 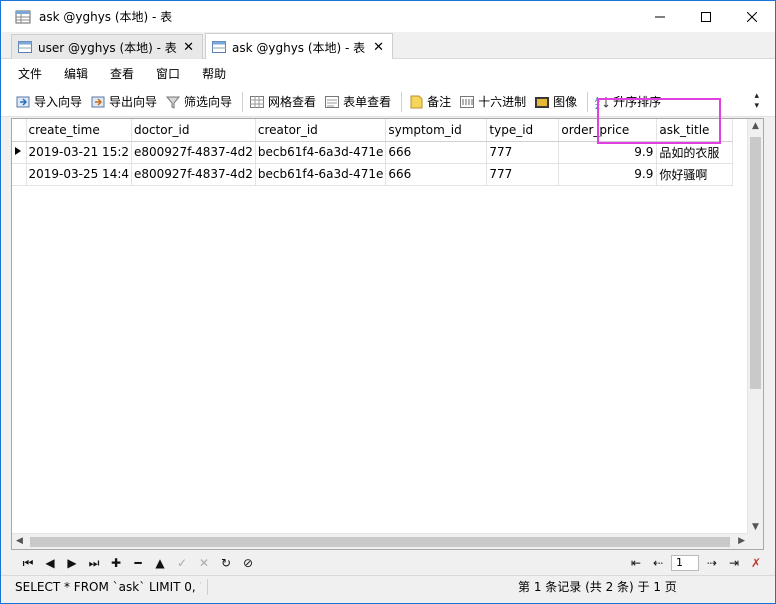 I want to click on scroll-down-icon: ▼, so click(x=755, y=527).